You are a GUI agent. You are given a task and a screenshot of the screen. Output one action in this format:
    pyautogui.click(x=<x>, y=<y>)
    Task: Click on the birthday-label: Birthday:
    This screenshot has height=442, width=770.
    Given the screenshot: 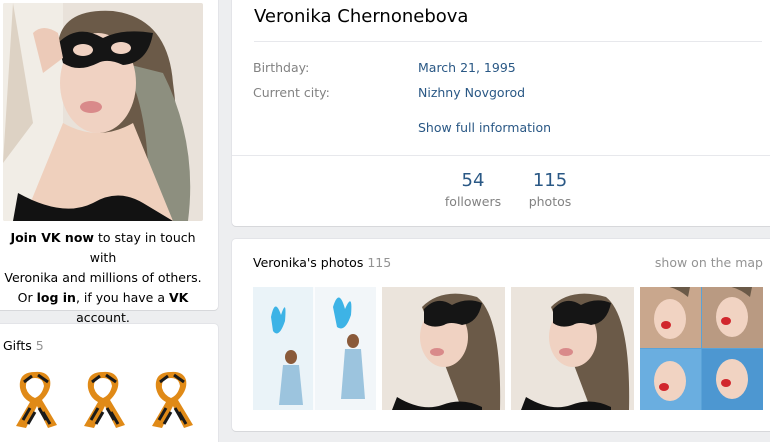 What is the action you would take?
    pyautogui.click(x=281, y=67)
    